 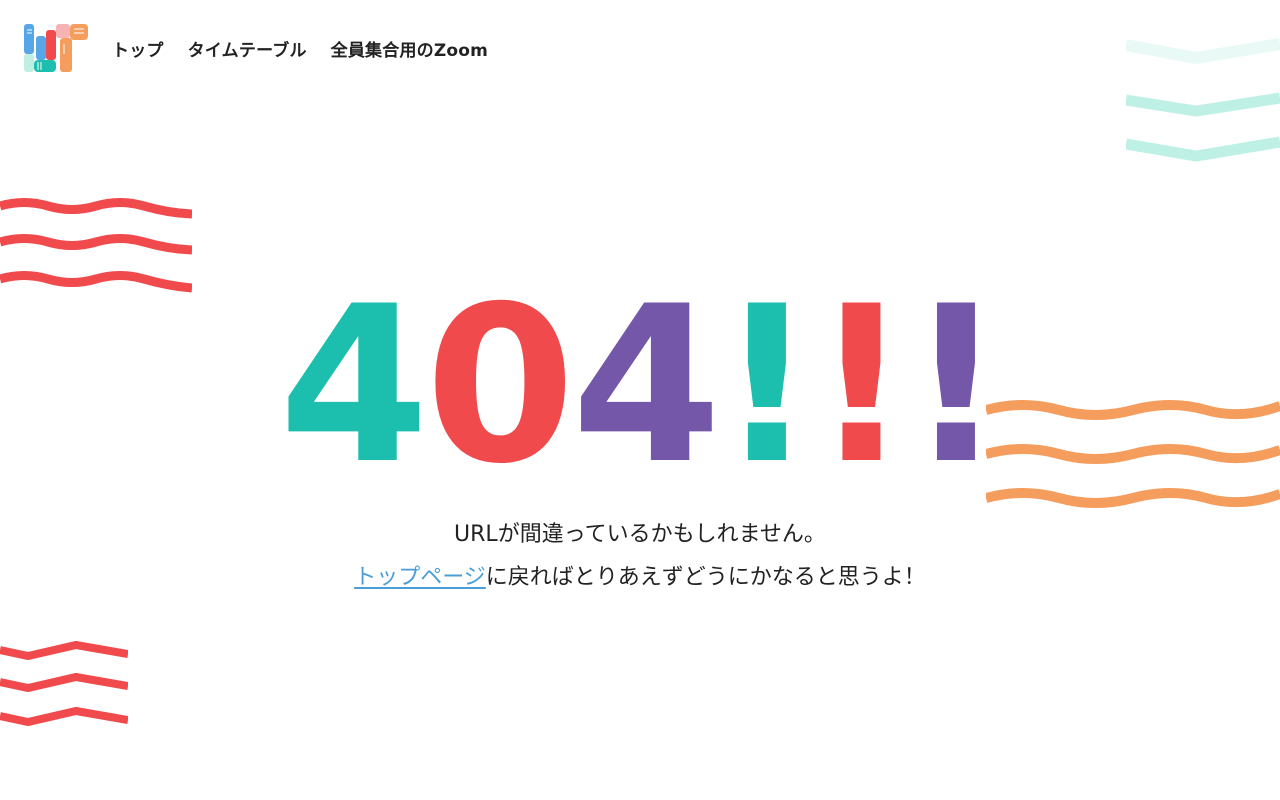 I want to click on error-help-text: トップページに戻ればとりあえずどうにかなると思うよ！, so click(x=640, y=575).